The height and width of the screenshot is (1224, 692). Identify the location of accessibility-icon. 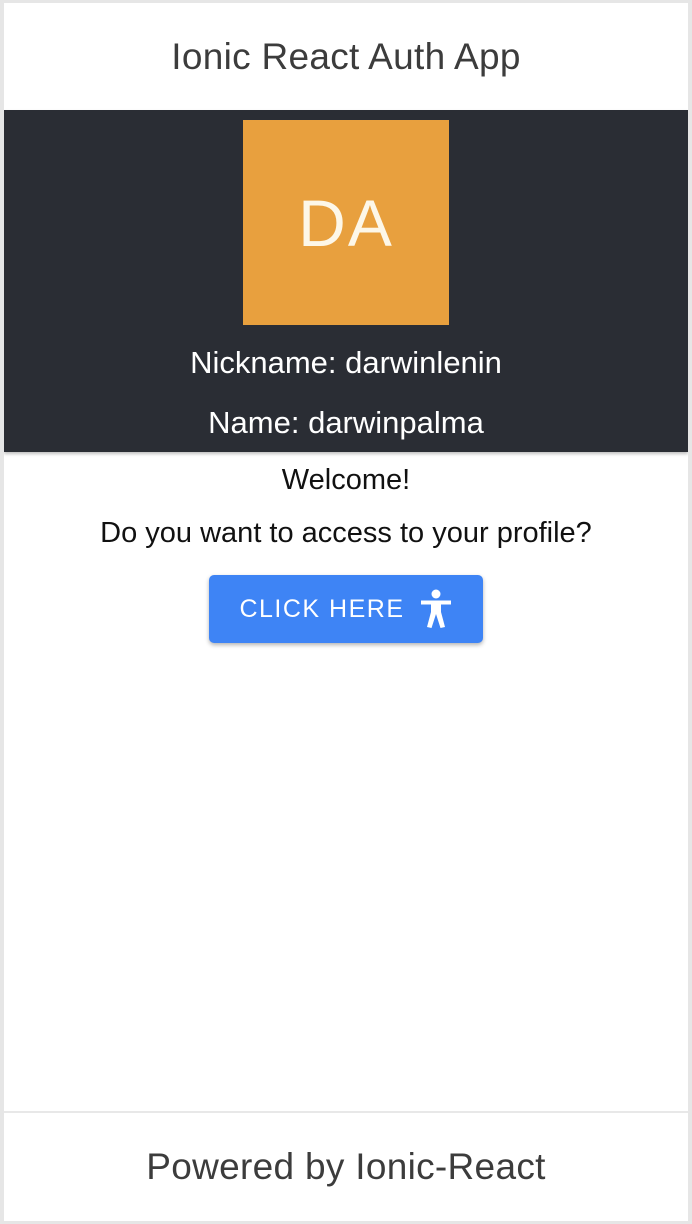
(436, 609).